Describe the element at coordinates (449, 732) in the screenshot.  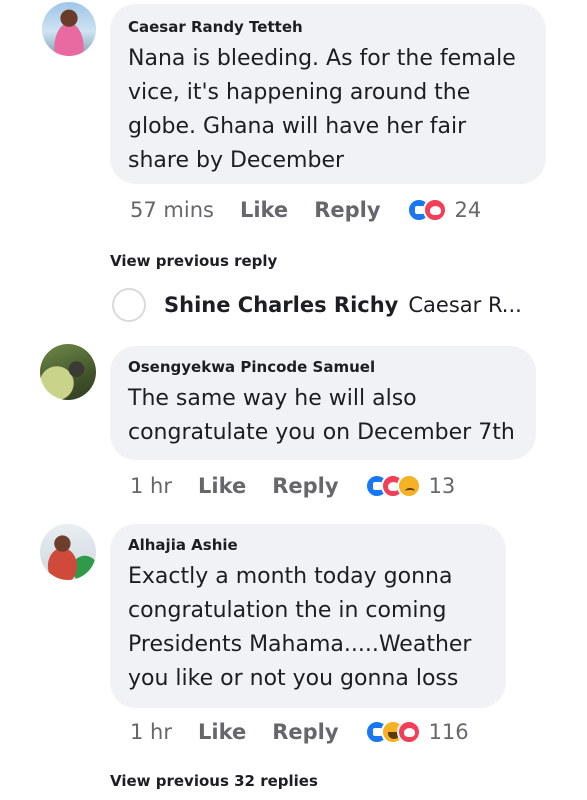
I see `reaction-count: 116` at that location.